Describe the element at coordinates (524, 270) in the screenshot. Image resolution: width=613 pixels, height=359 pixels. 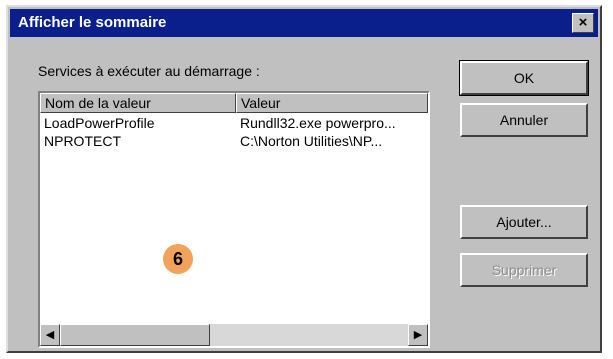
I see `remove-button: Supprimer` at that location.